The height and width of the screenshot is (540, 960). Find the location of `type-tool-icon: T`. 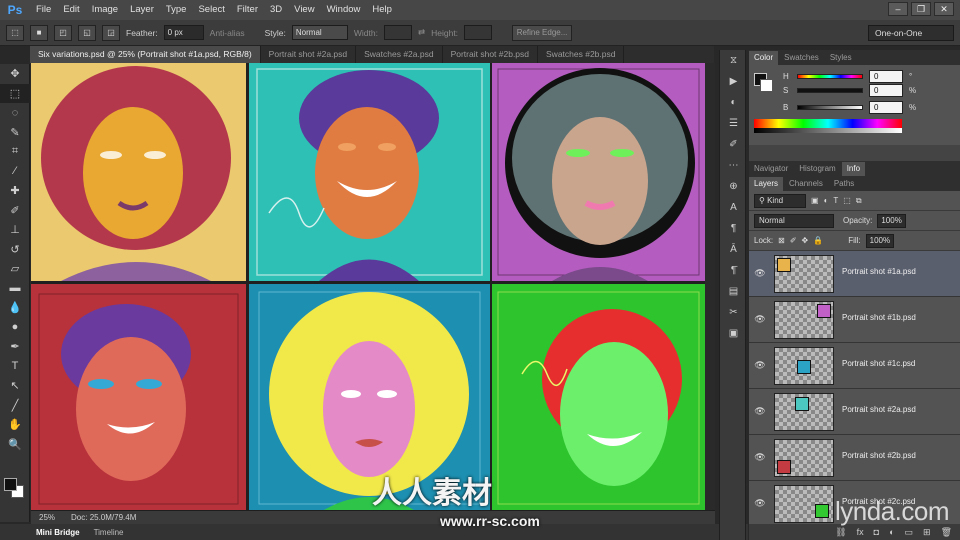

type-tool-icon: T is located at coordinates (15, 367).